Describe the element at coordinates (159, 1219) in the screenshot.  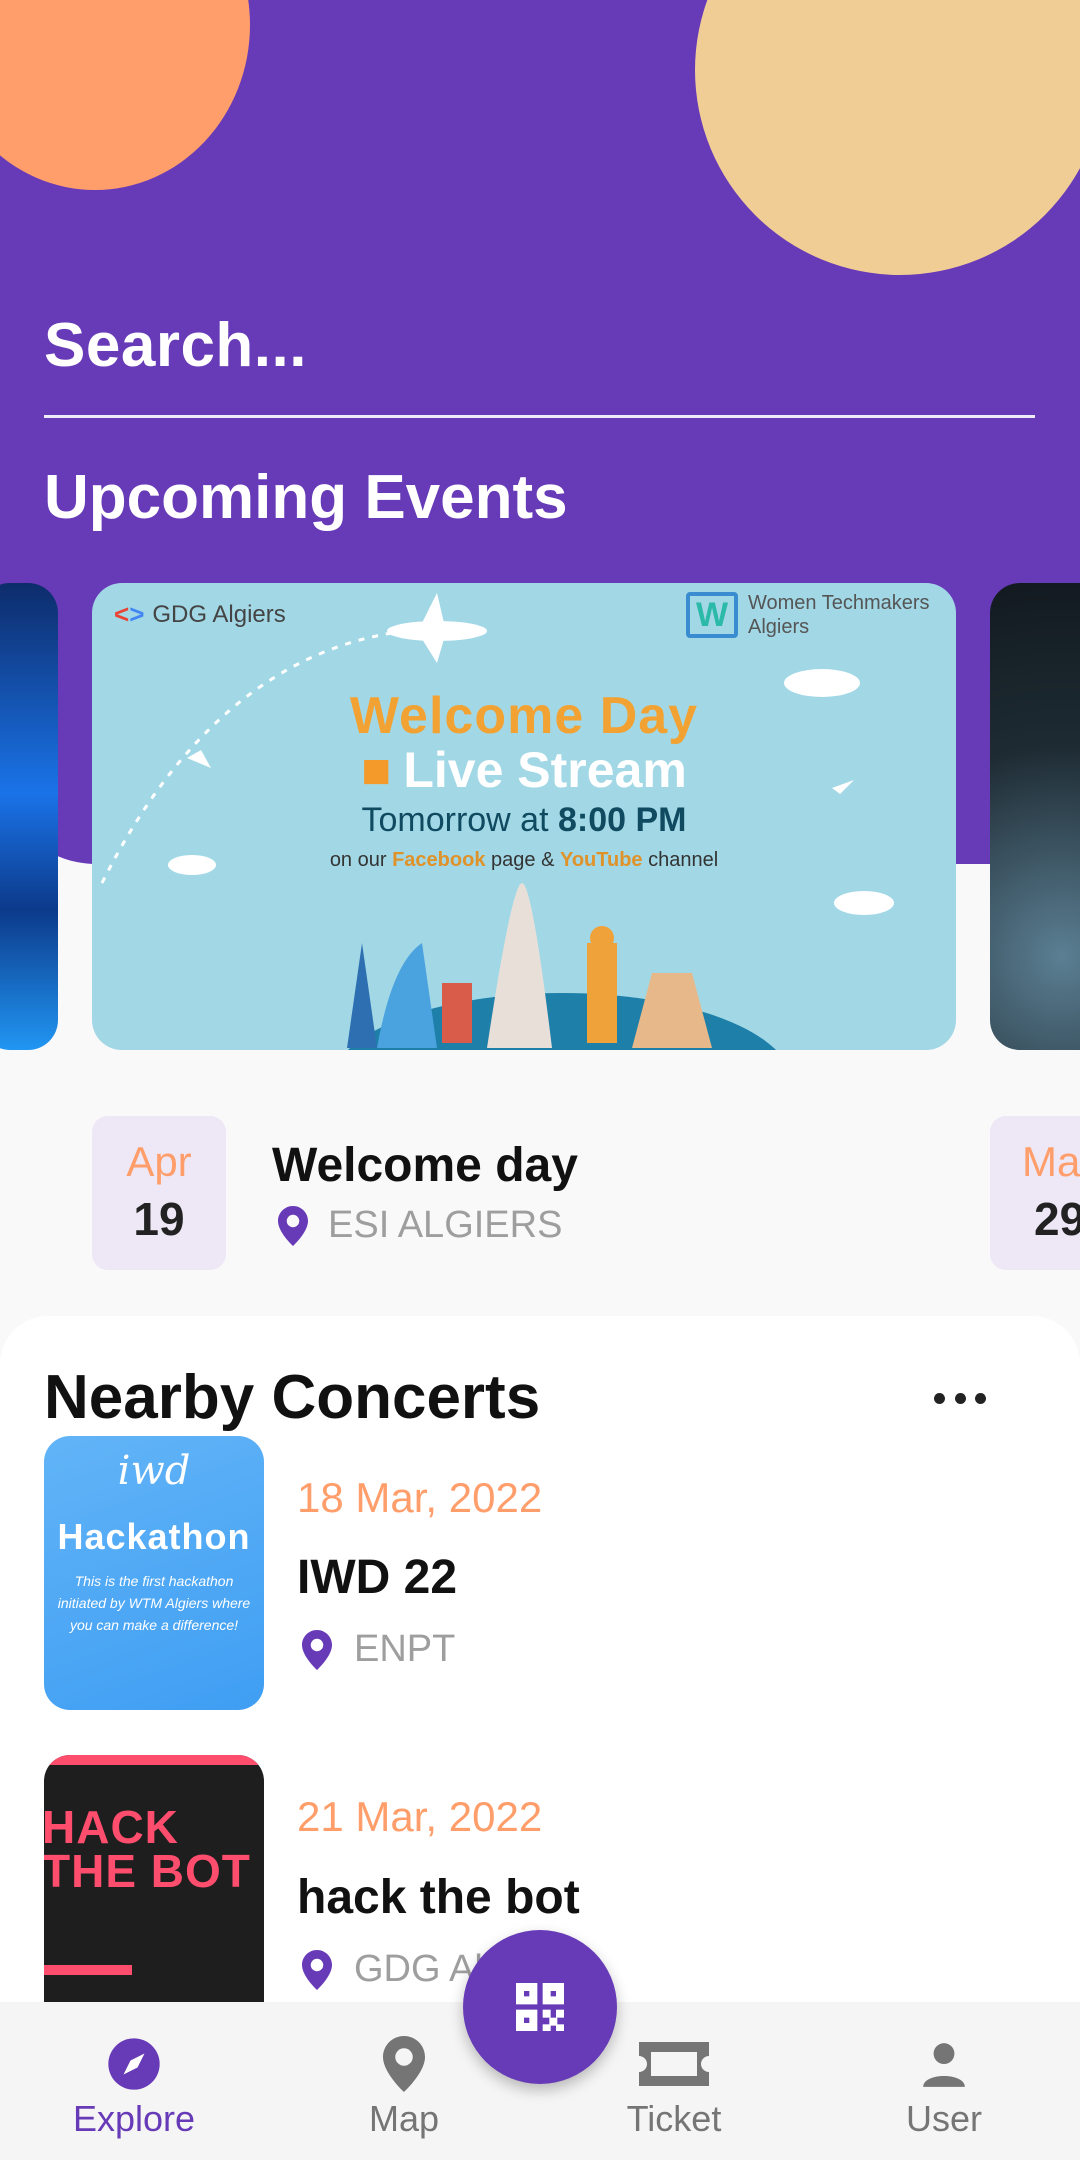
I see `event-day: 19` at that location.